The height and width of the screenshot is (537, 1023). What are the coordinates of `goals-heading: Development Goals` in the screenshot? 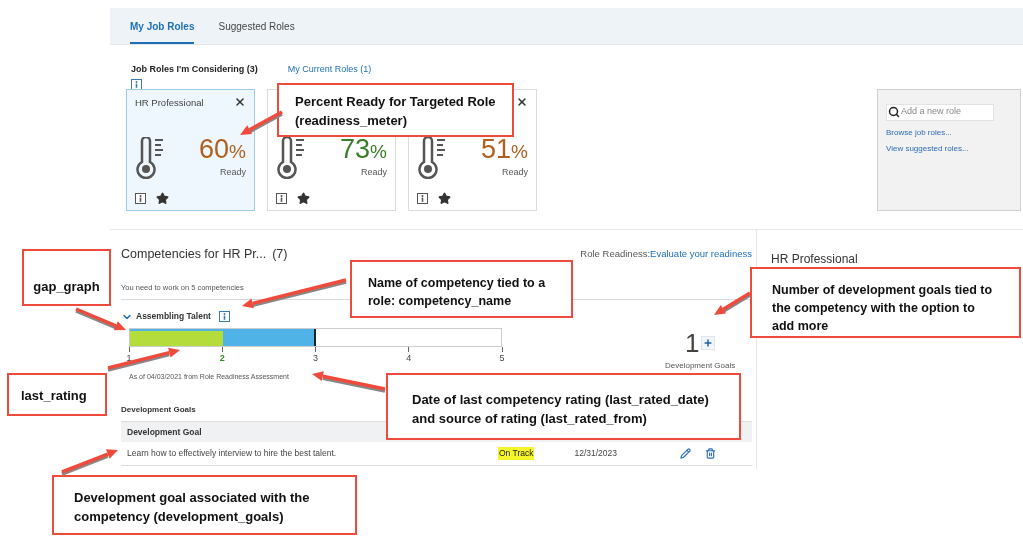 It's located at (159, 410).